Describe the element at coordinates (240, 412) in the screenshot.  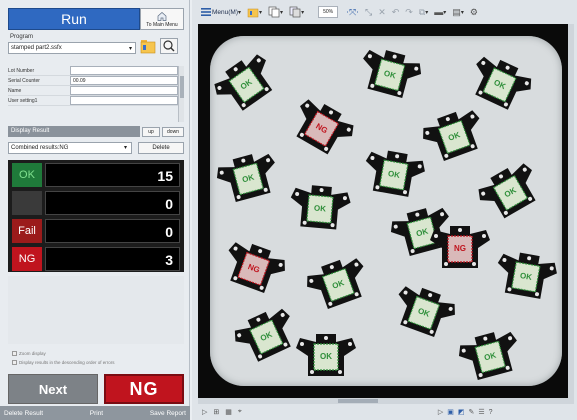
I see `measure-icon: ⌖` at that location.